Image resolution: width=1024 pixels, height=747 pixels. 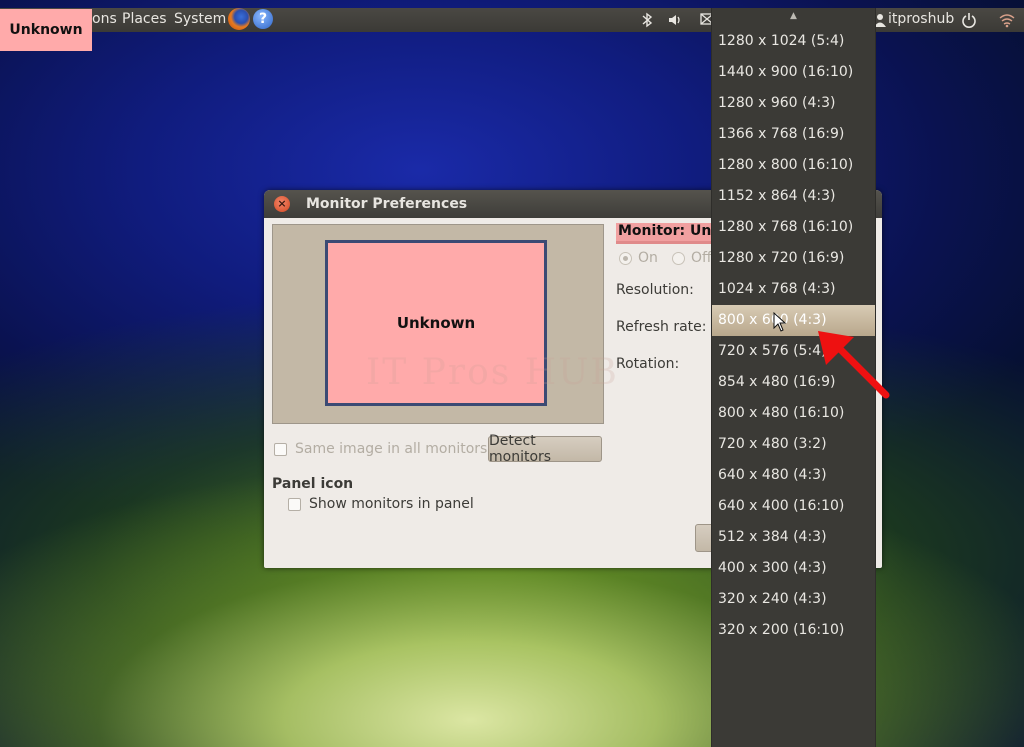 I want to click on resolution-option: 1280 x 768 (16:10), so click(x=793, y=227).